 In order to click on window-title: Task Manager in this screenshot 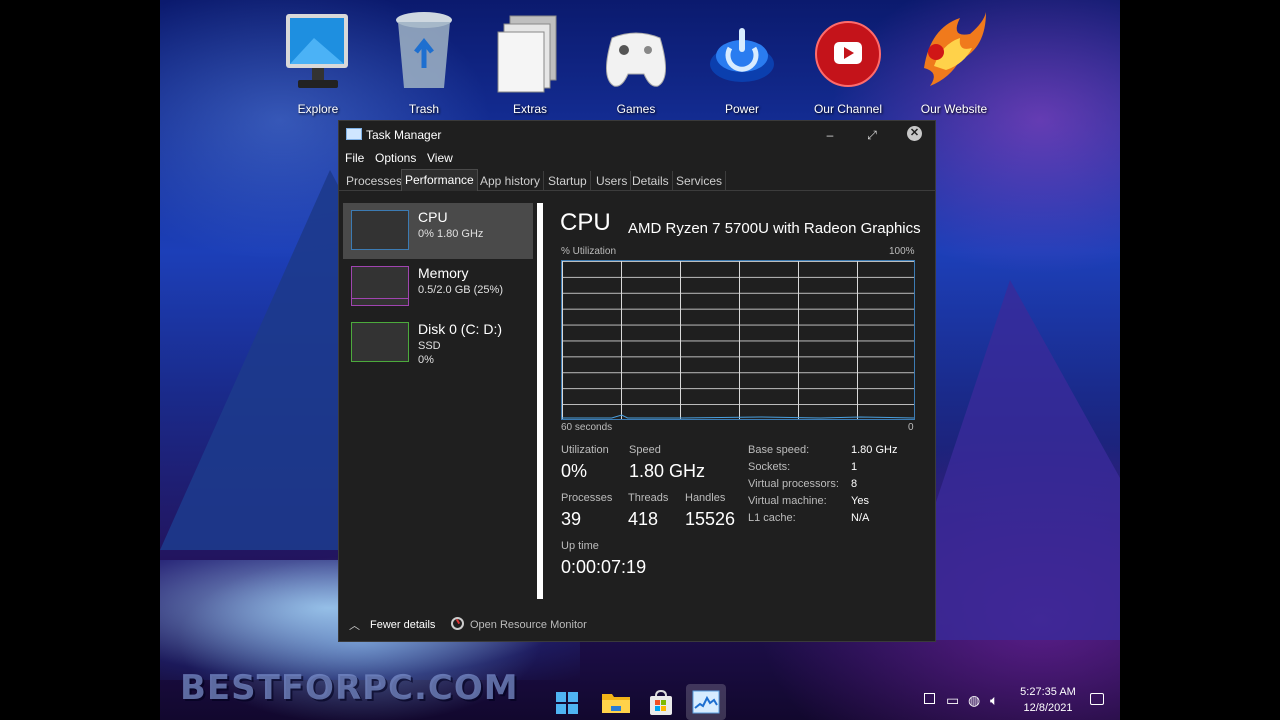, I will do `click(404, 135)`.